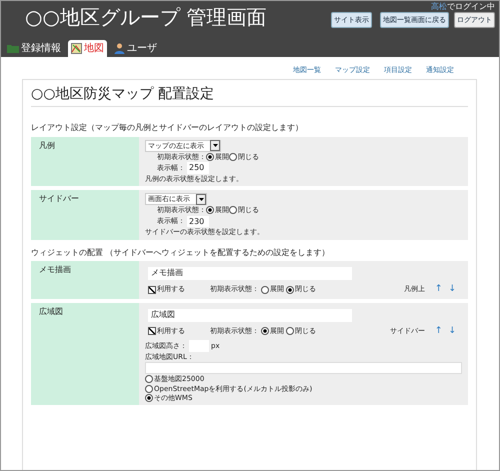  I want to click on width-input: 250, so click(198, 168).